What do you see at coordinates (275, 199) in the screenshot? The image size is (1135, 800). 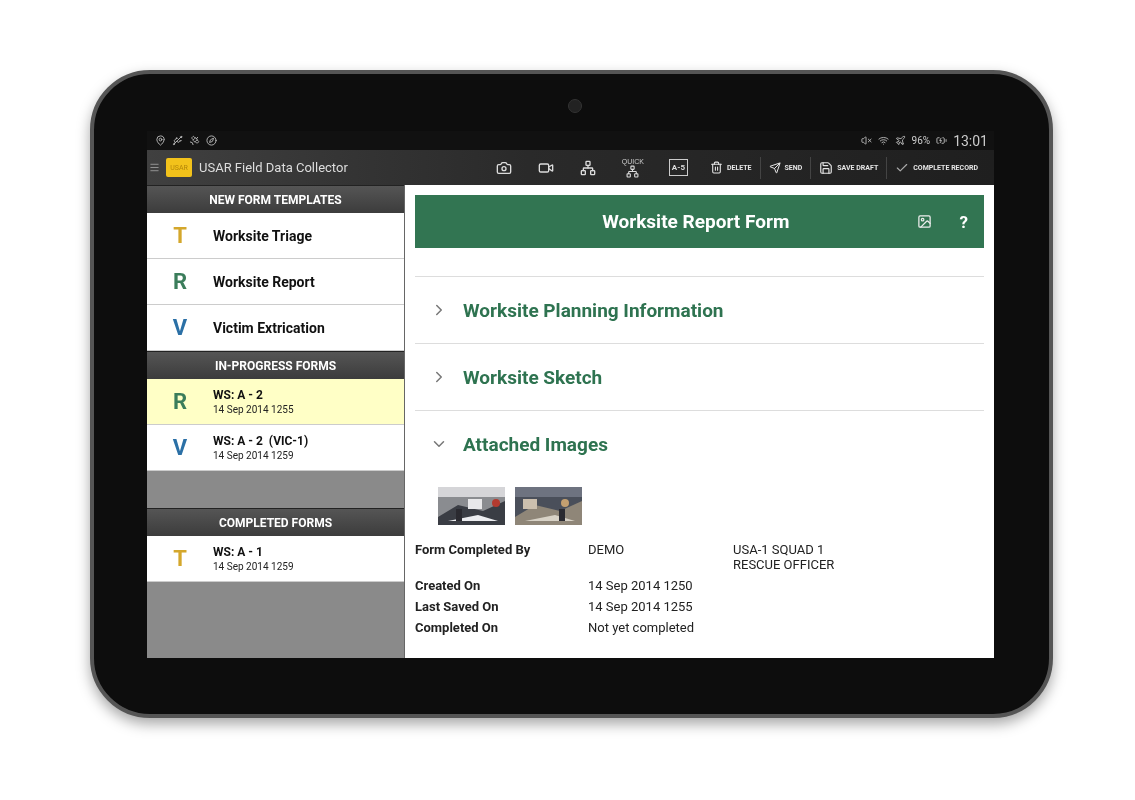 I see `section-header: NEW FORM TEMPLATES` at bounding box center [275, 199].